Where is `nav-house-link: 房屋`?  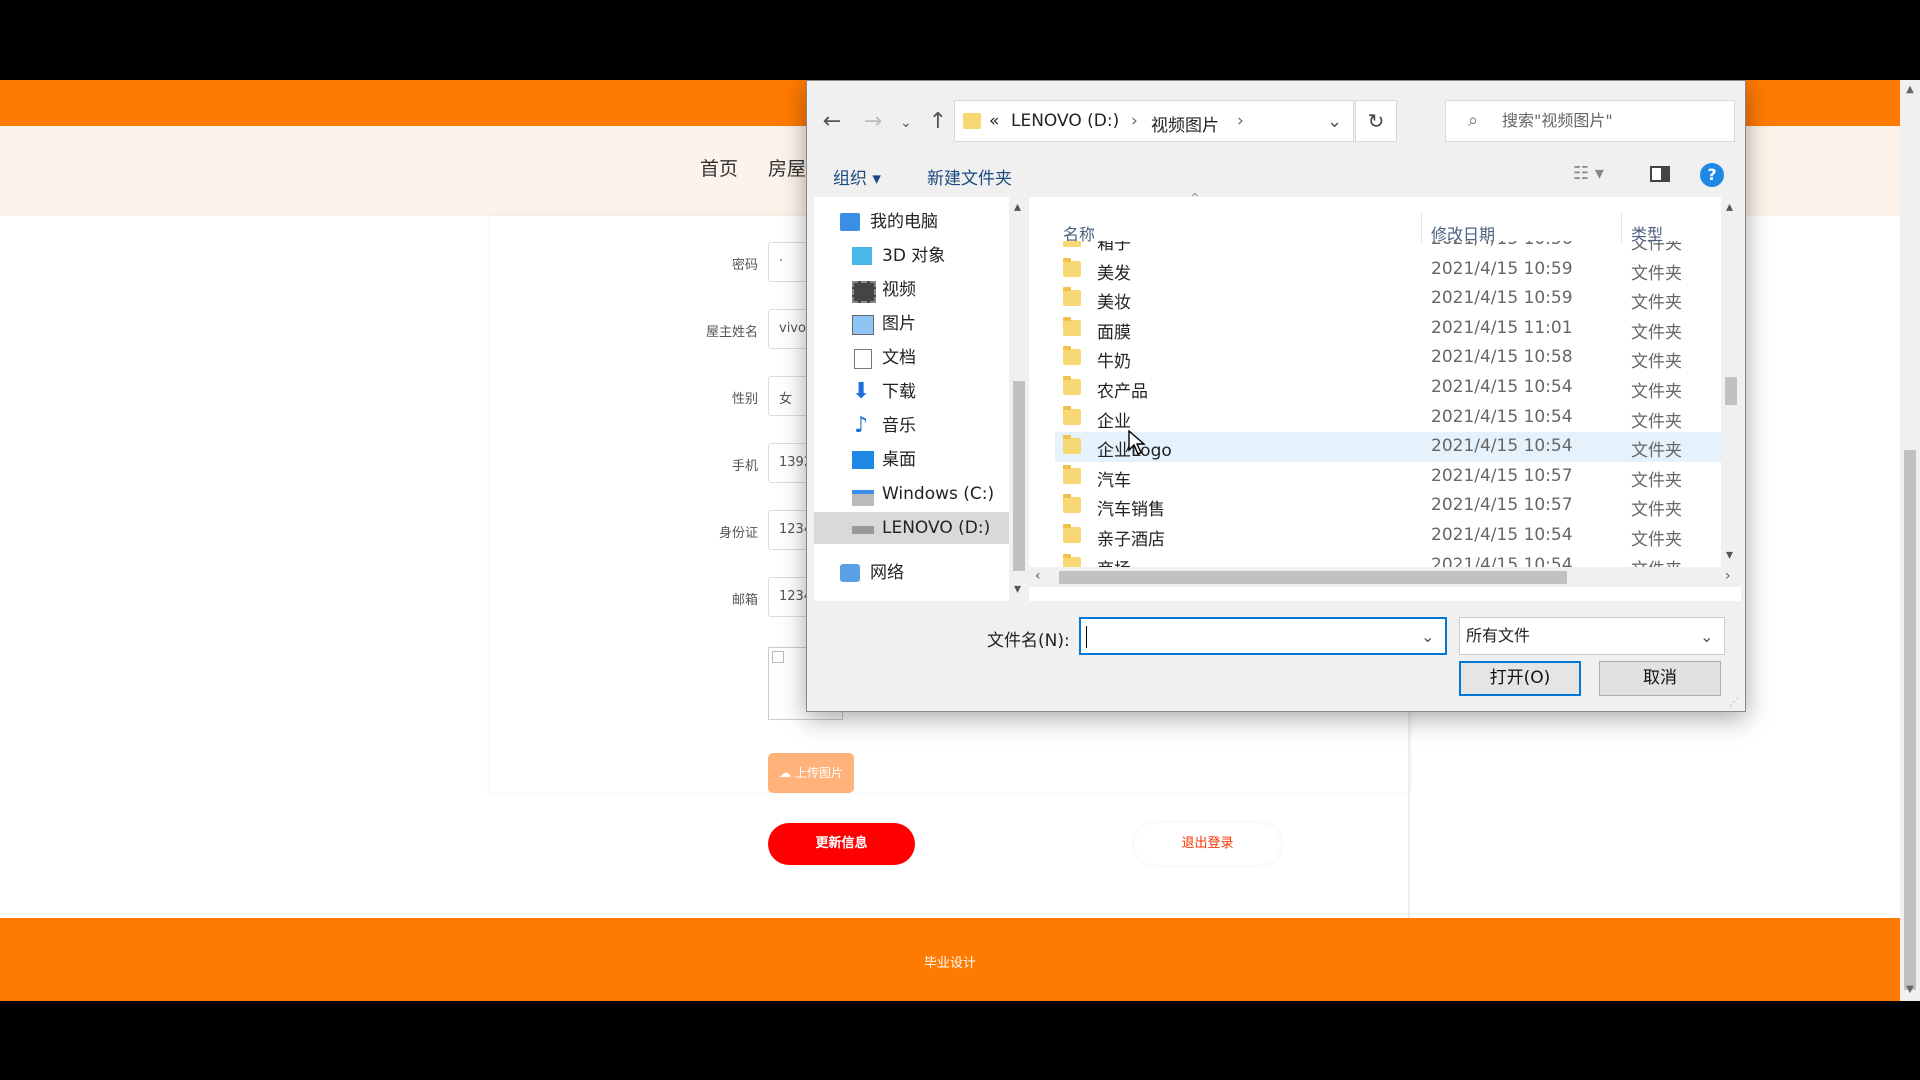
nav-house-link: 房屋 is located at coordinates (787, 167).